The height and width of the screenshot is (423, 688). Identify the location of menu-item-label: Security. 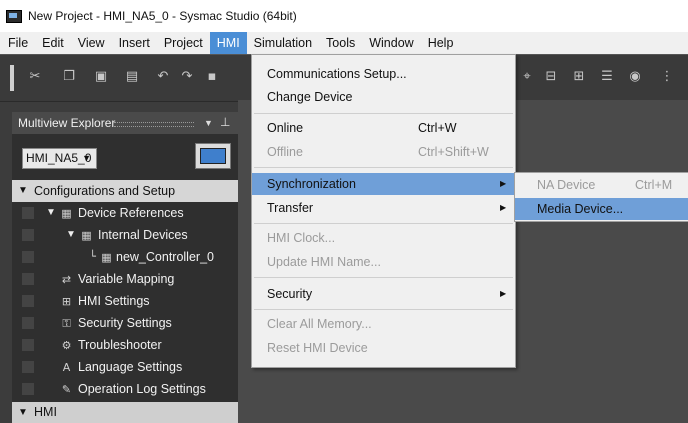
(290, 294).